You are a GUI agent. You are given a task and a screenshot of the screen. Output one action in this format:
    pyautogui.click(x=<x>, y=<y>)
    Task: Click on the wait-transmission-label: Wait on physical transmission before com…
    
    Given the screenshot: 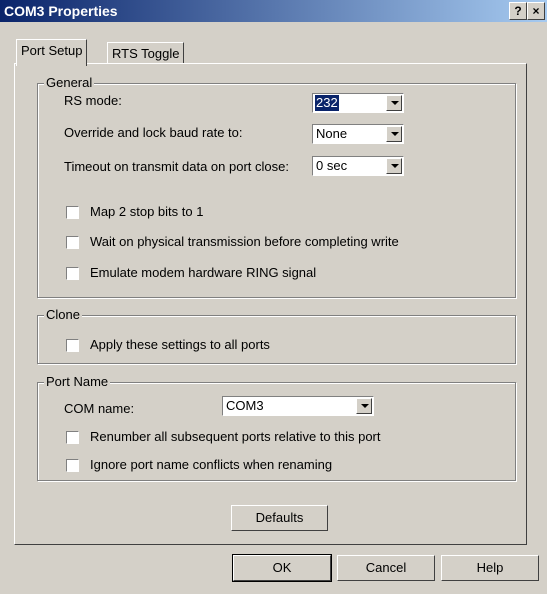 What is the action you would take?
    pyautogui.click(x=244, y=241)
    